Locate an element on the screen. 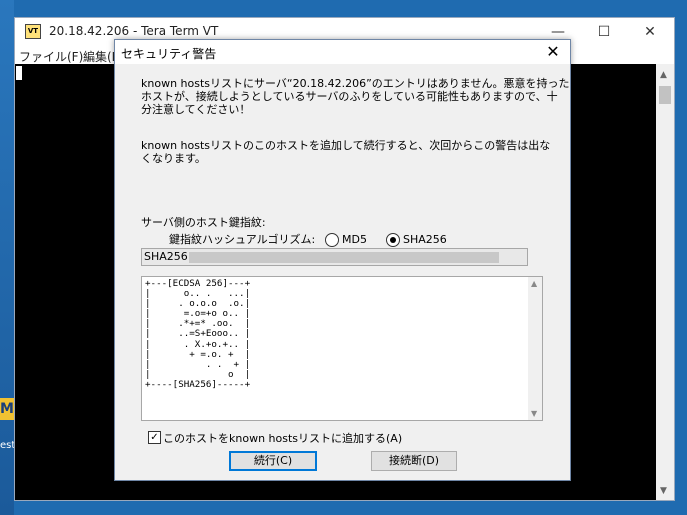 The height and width of the screenshot is (515, 687). warning-text-3: 分注意してください！ is located at coordinates (196, 109).